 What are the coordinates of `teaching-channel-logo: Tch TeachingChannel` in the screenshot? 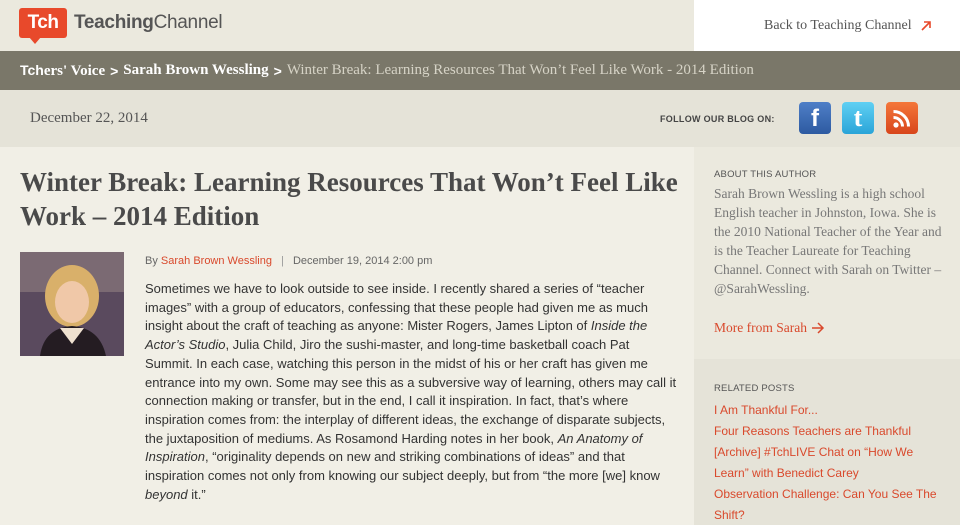 It's located at (121, 26).